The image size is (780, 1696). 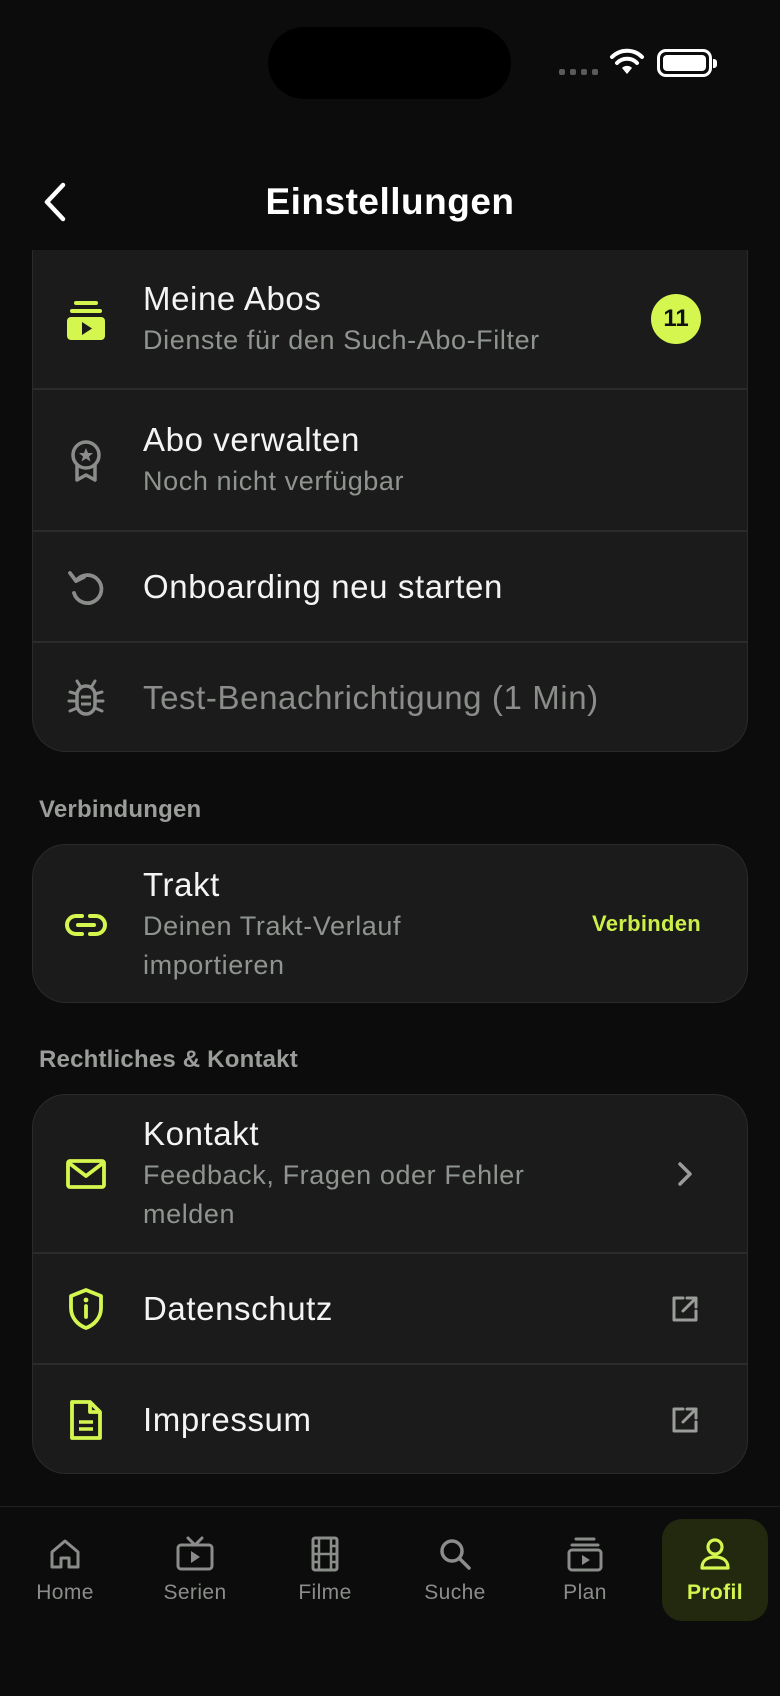 I want to click on link-icon, so click(x=86, y=925).